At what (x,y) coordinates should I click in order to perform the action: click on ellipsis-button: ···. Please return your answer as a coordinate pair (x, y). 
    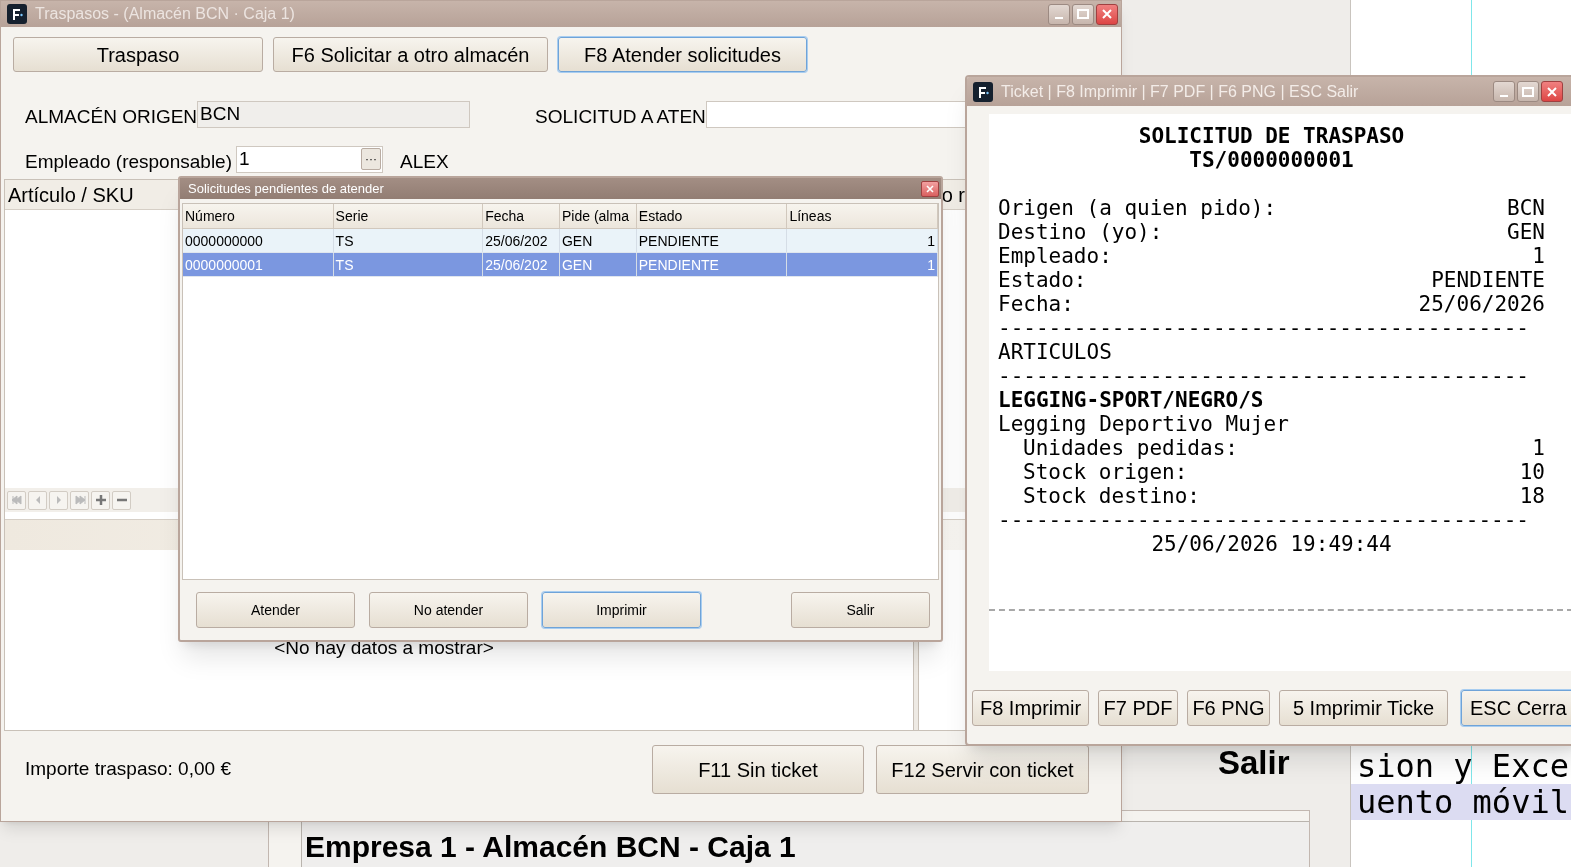
    Looking at the image, I should click on (371, 159).